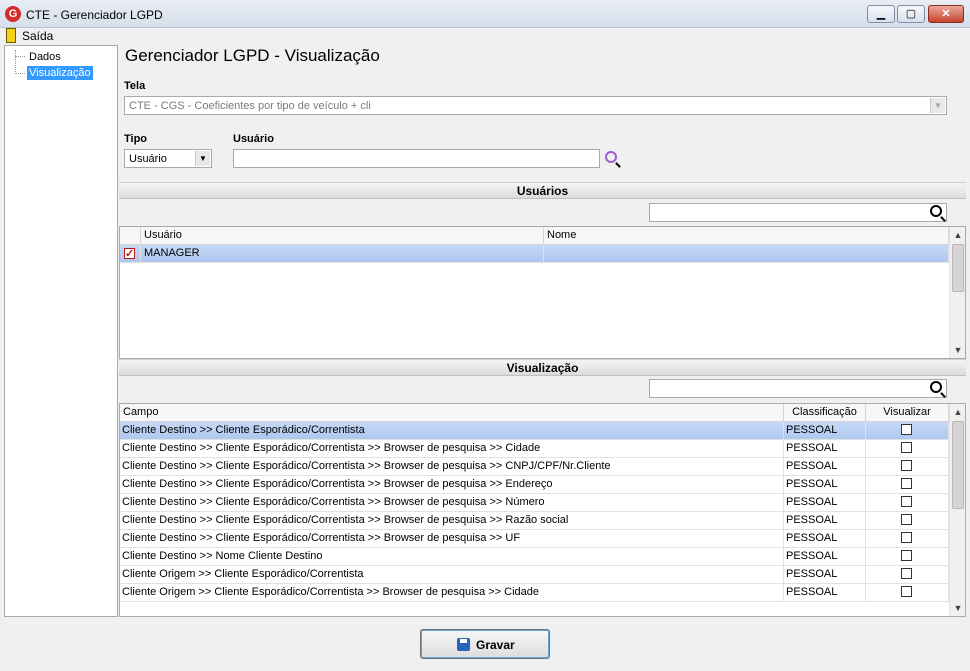 This screenshot has height=671, width=970. What do you see at coordinates (416, 158) in the screenshot?
I see `usuario-input` at bounding box center [416, 158].